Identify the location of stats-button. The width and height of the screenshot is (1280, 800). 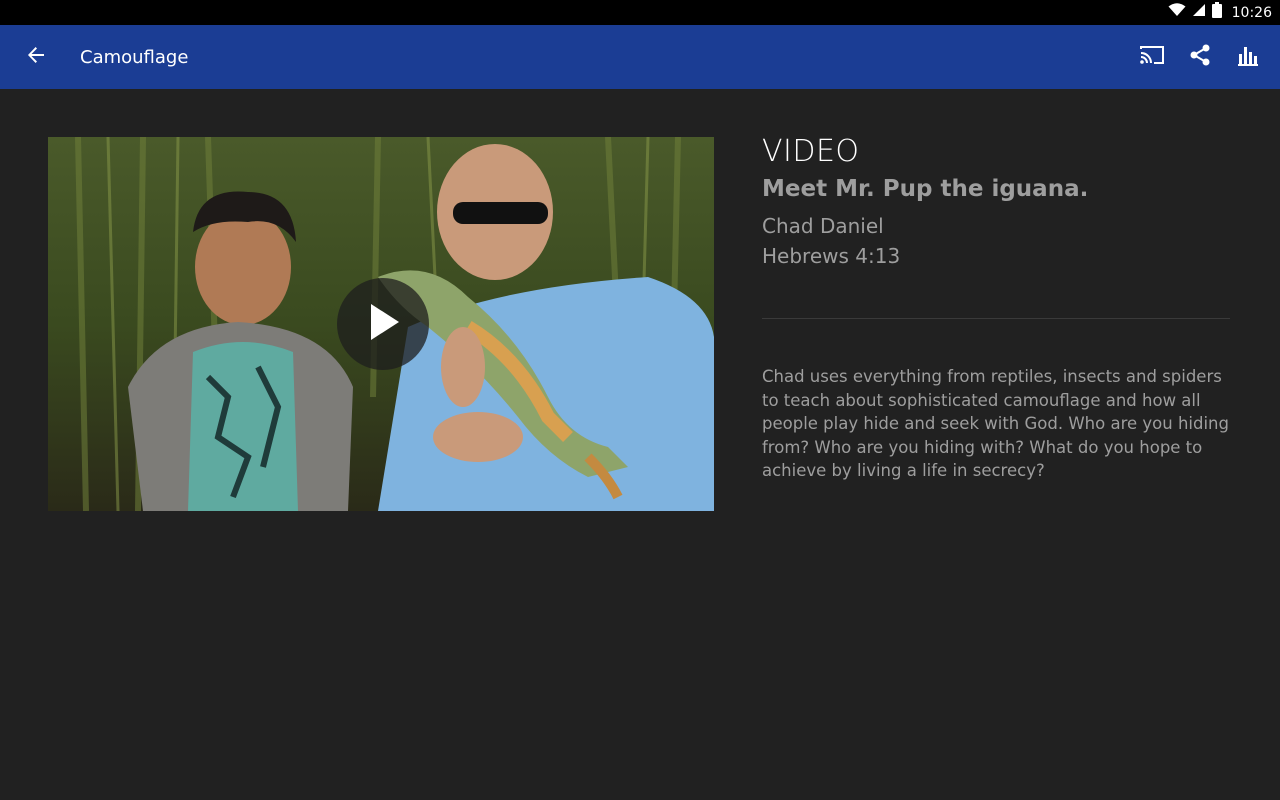
(1248, 57).